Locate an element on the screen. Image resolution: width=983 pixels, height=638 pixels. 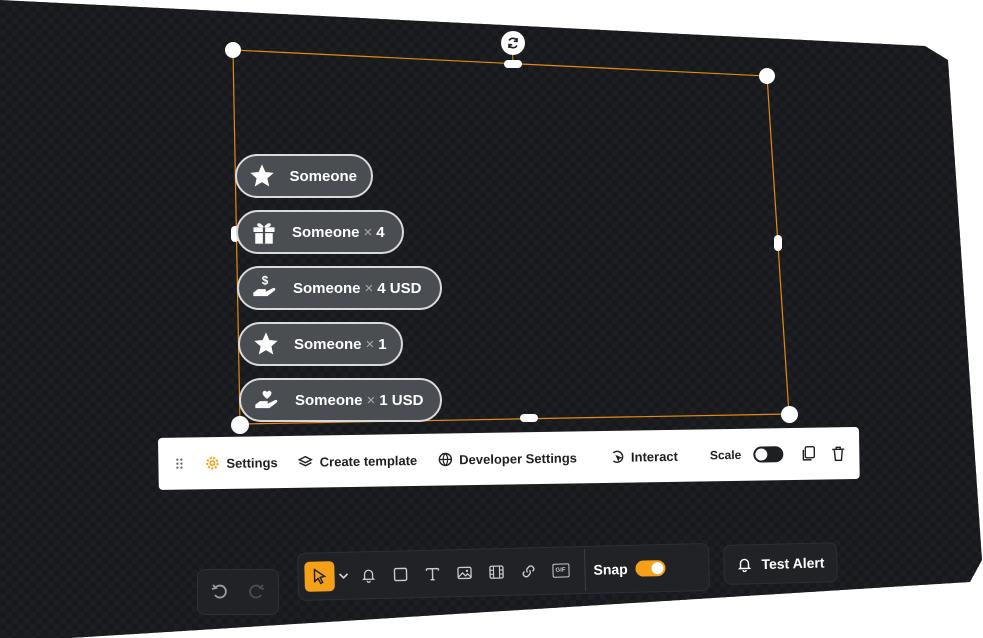
alert-pill: Someone × 1 is located at coordinates (320, 344).